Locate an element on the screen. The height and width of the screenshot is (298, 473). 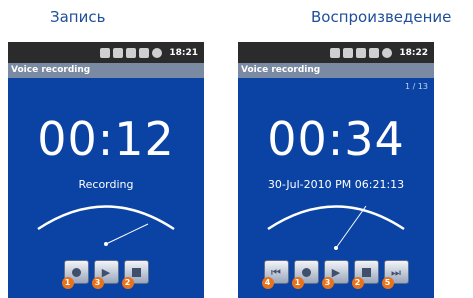
next-icon: ⏭ is located at coordinates (396, 272).